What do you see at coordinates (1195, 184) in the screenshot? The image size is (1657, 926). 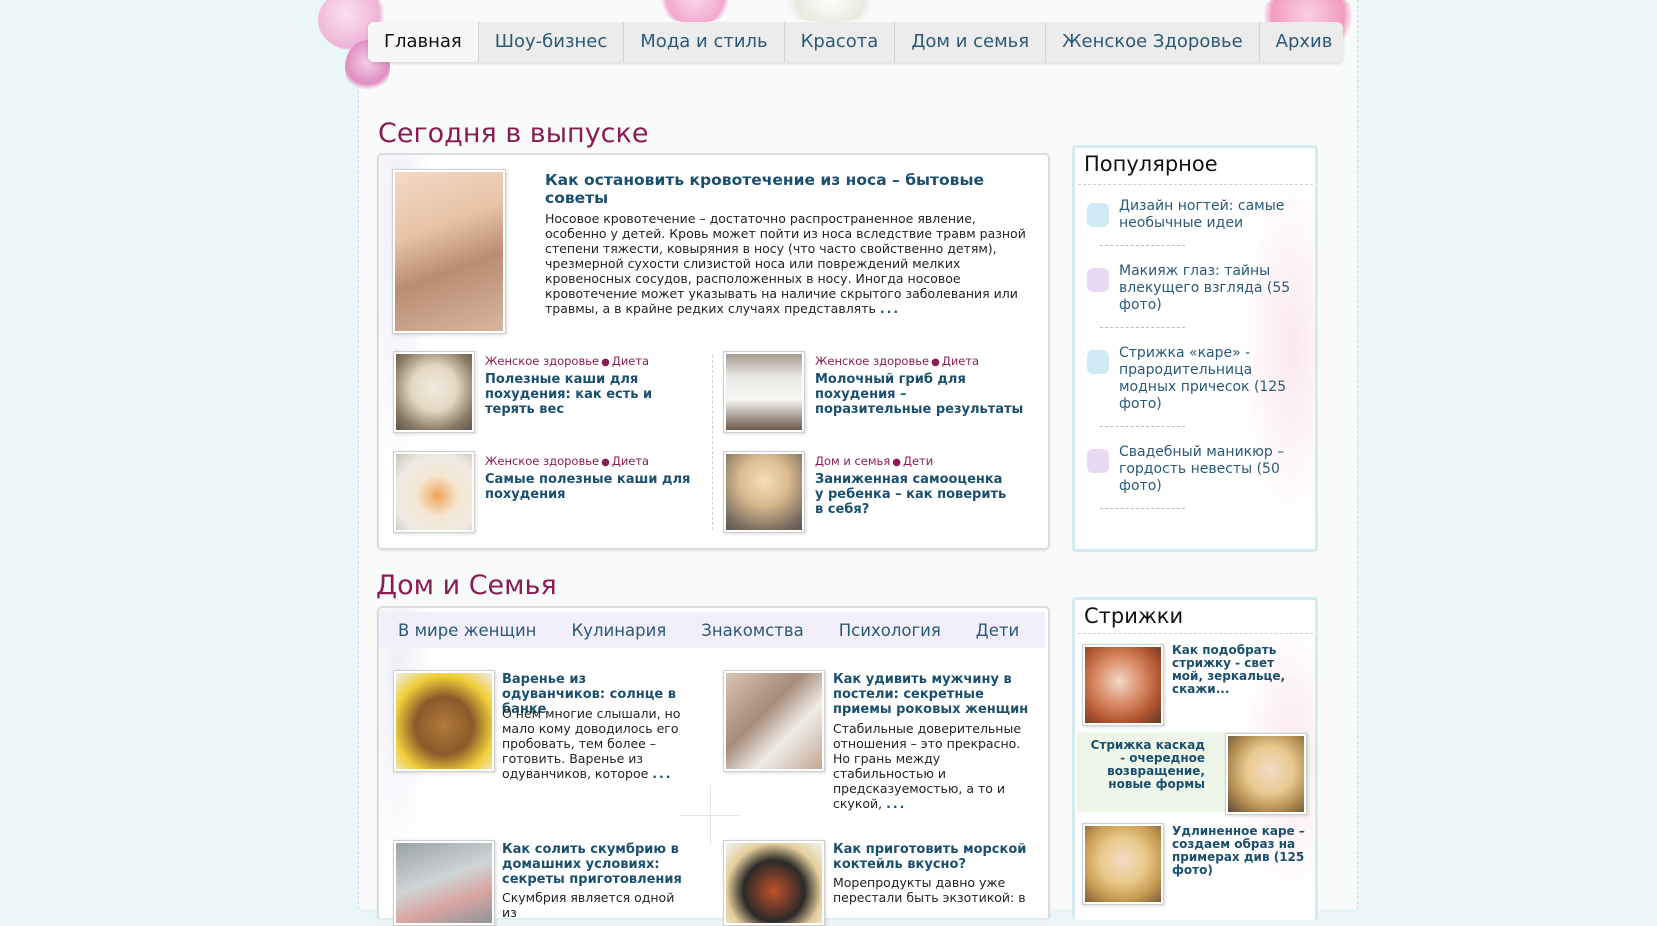 I see `popular-title-rule` at bounding box center [1195, 184].